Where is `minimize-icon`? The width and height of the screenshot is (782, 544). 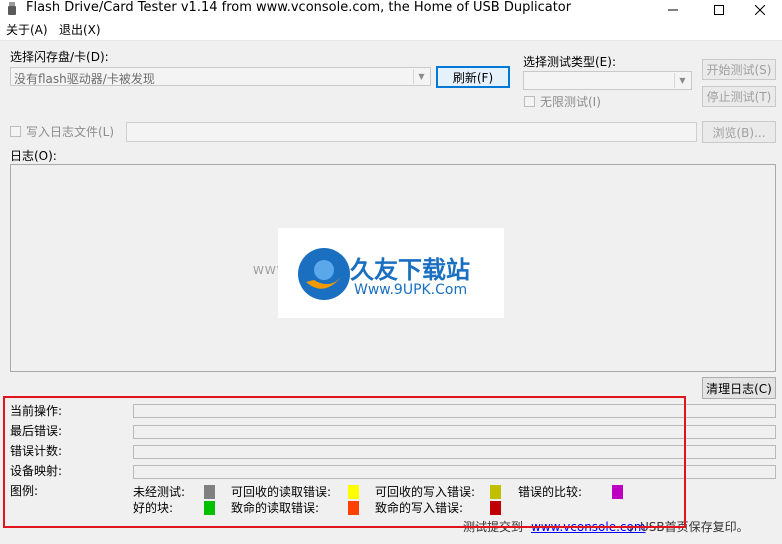 minimize-icon is located at coordinates (673, 10).